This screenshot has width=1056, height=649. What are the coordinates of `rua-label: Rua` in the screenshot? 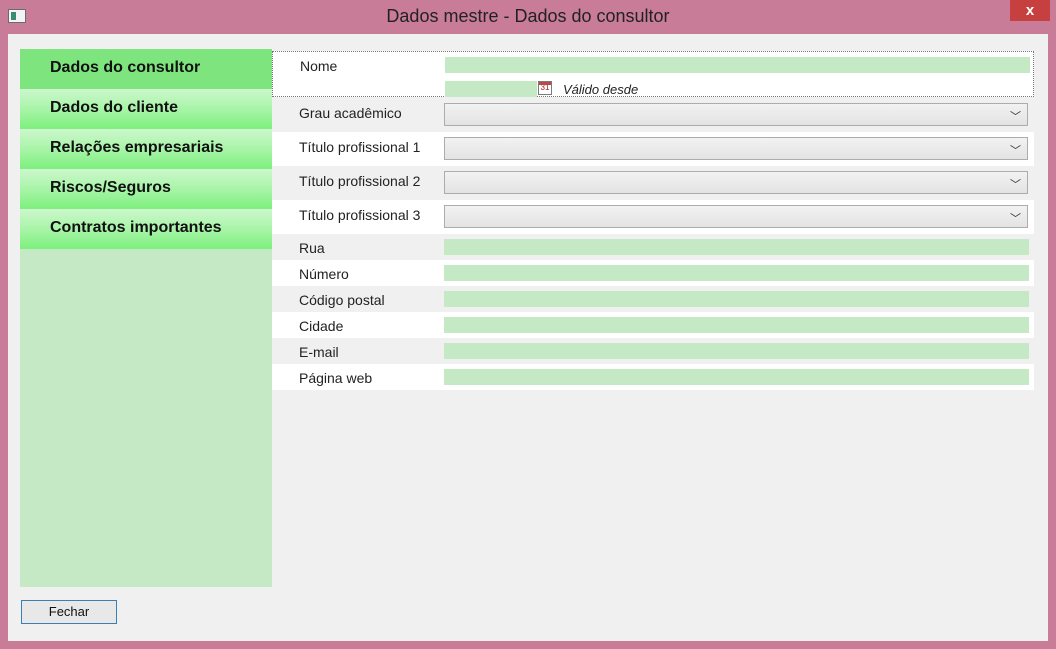 It's located at (312, 248).